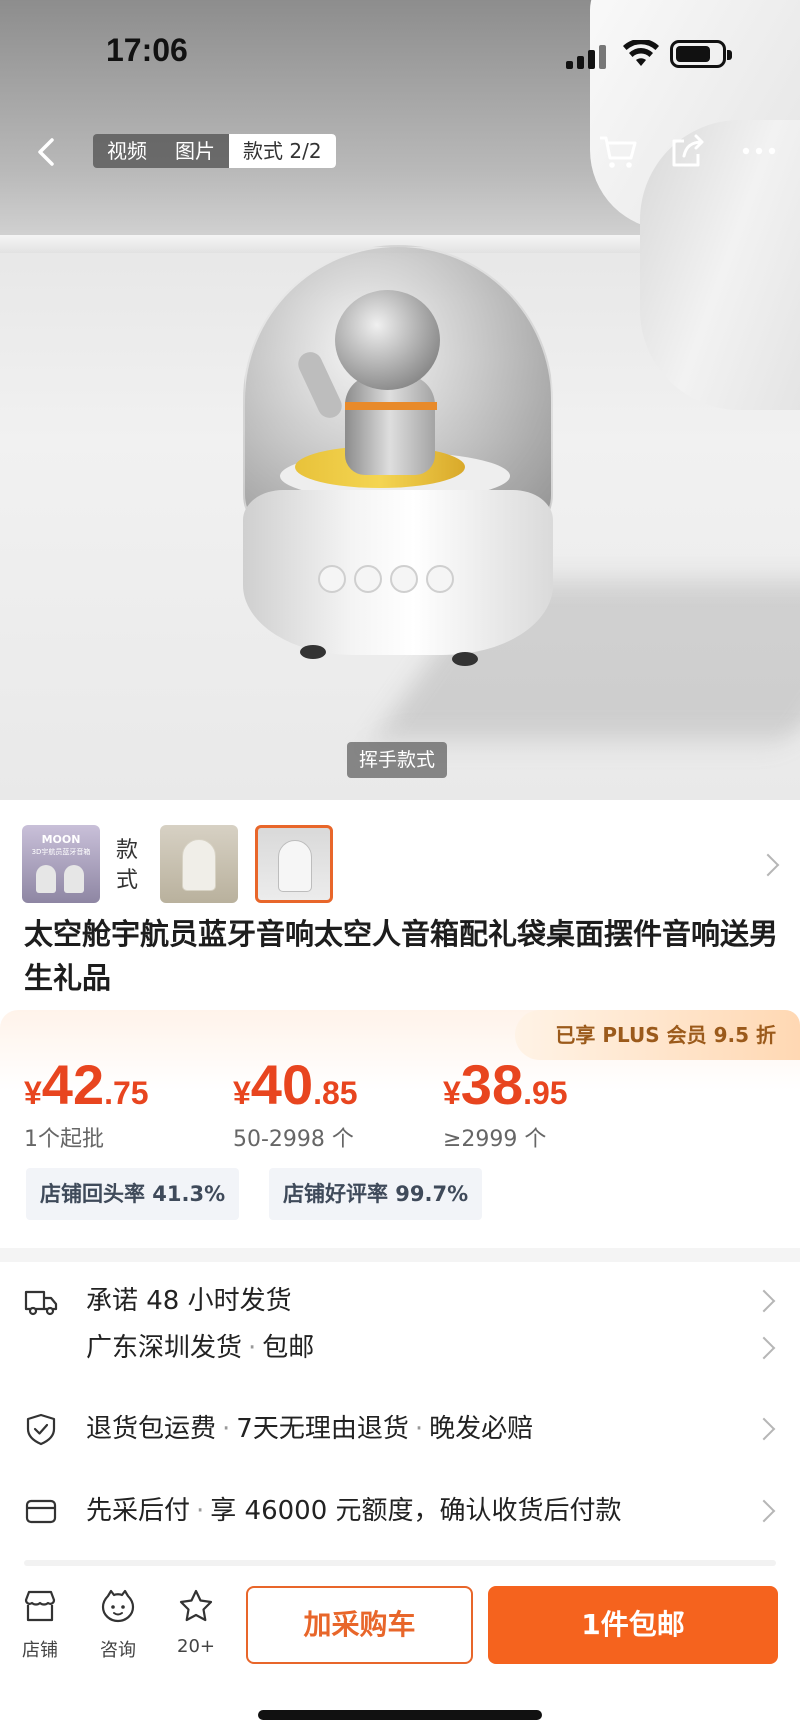 This screenshot has height=1735, width=800. I want to click on more-icon, so click(759, 151).